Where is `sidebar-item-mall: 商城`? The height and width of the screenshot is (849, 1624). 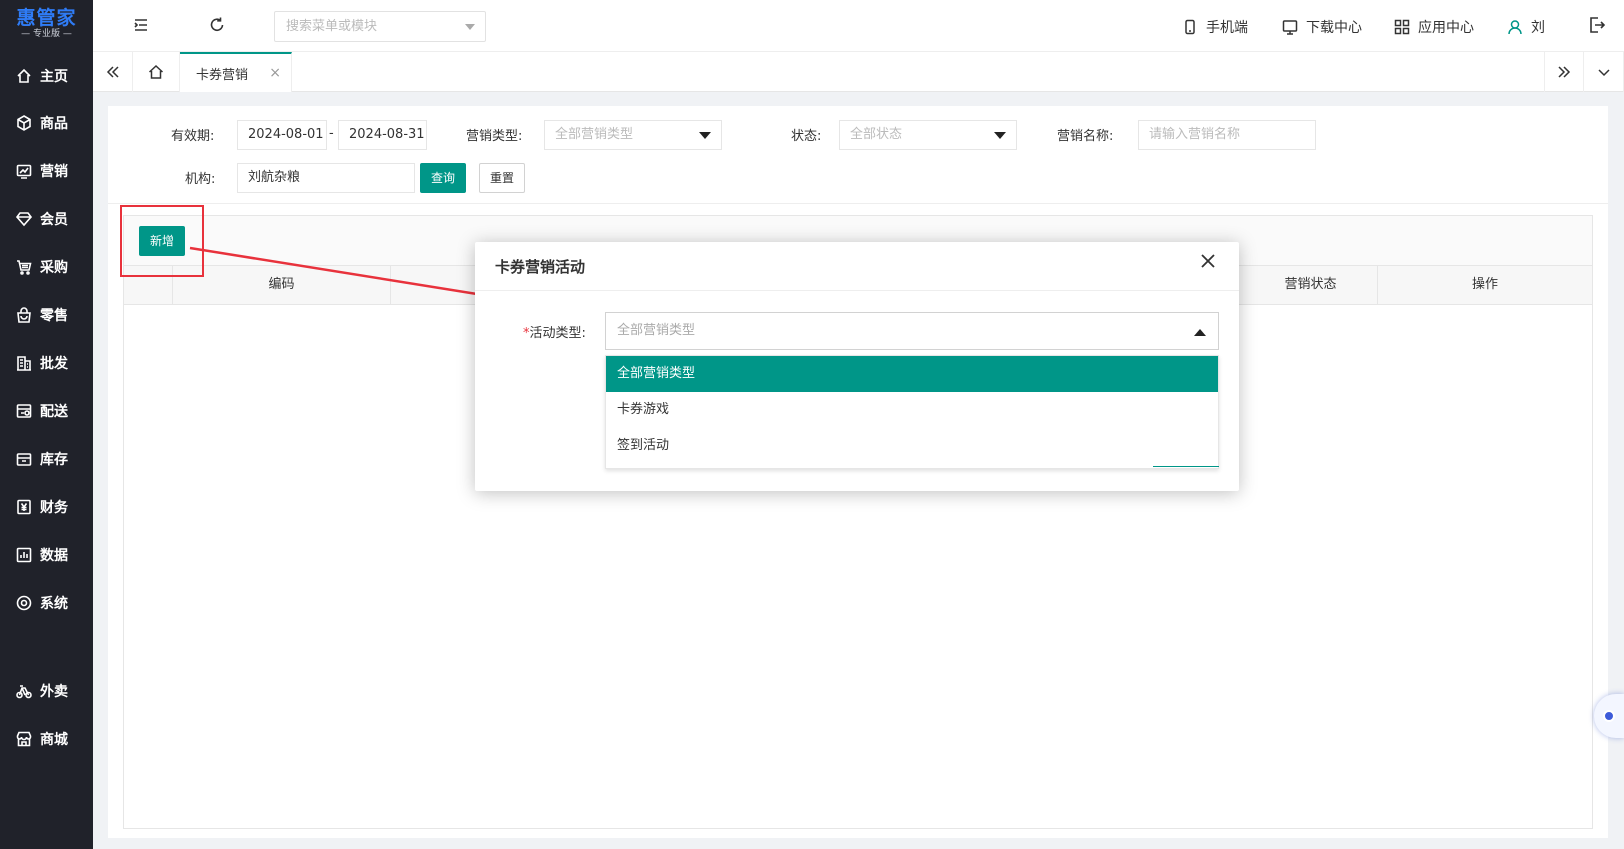
sidebar-item-mall: 商城 is located at coordinates (46, 739).